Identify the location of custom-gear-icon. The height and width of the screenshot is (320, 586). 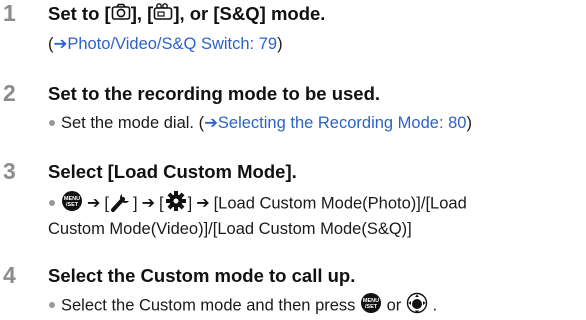
(176, 204).